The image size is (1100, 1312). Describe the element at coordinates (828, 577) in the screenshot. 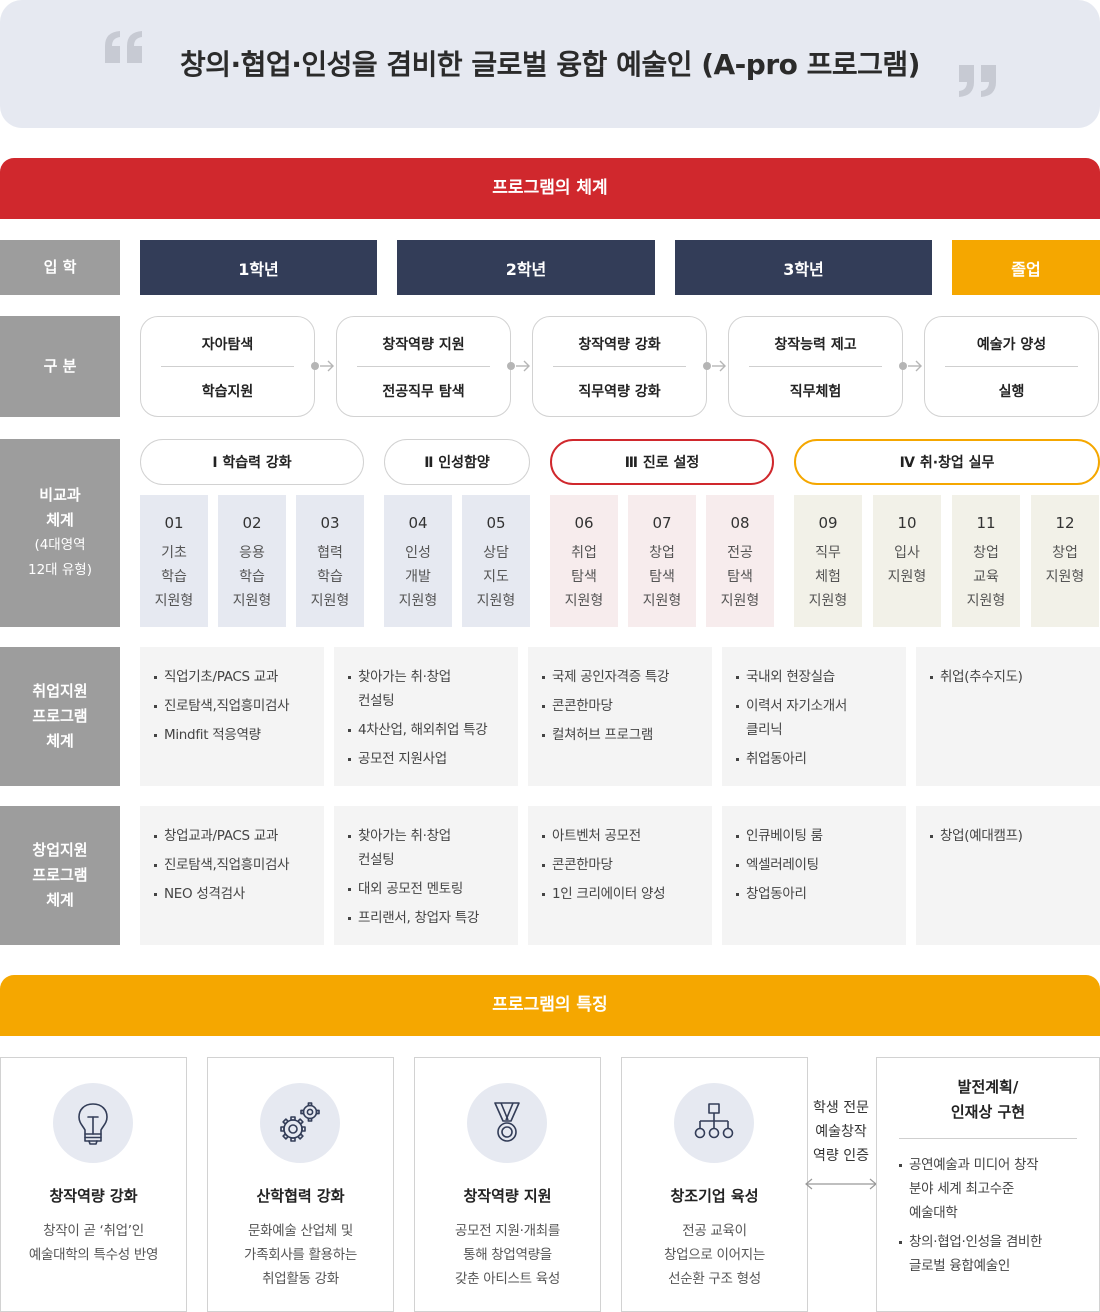

I see `type-name: 직무 체험 지원형` at that location.